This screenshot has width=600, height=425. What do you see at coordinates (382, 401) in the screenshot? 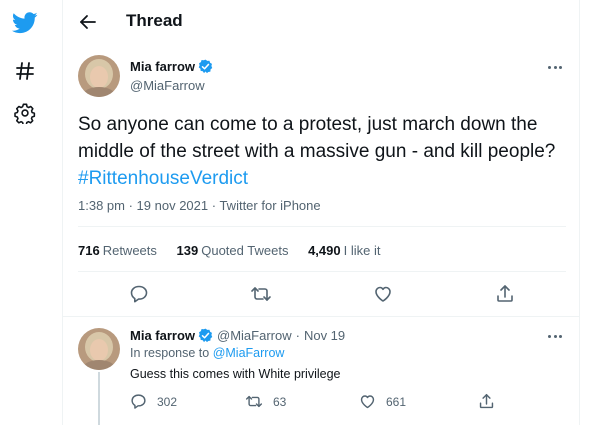
I see `reply-like-button: 661` at bounding box center [382, 401].